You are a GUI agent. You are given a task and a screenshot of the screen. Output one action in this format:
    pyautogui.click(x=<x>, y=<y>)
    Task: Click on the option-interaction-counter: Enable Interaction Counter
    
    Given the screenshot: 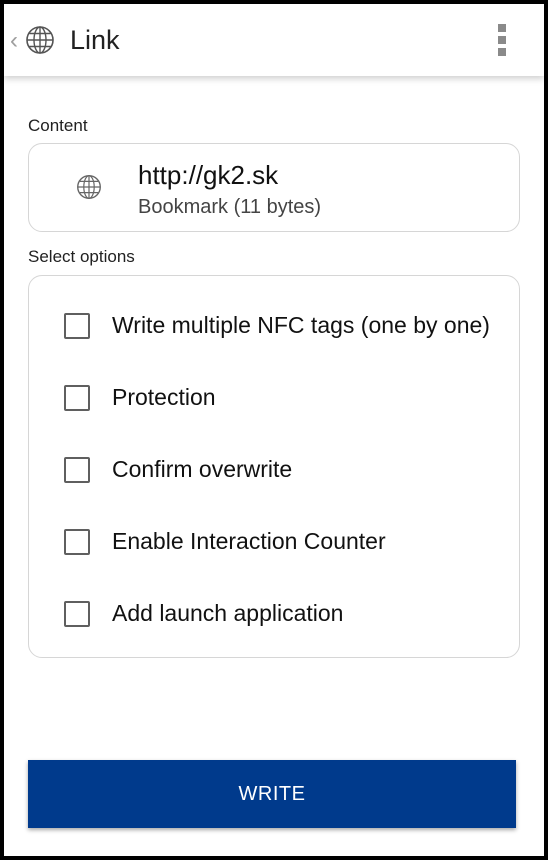 What is the action you would take?
    pyautogui.click(x=274, y=543)
    